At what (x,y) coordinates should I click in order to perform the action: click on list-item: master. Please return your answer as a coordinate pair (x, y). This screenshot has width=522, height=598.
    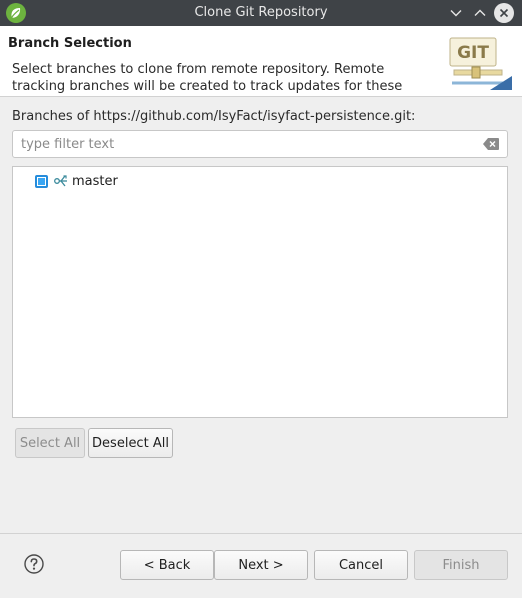
    Looking at the image, I should click on (76, 181).